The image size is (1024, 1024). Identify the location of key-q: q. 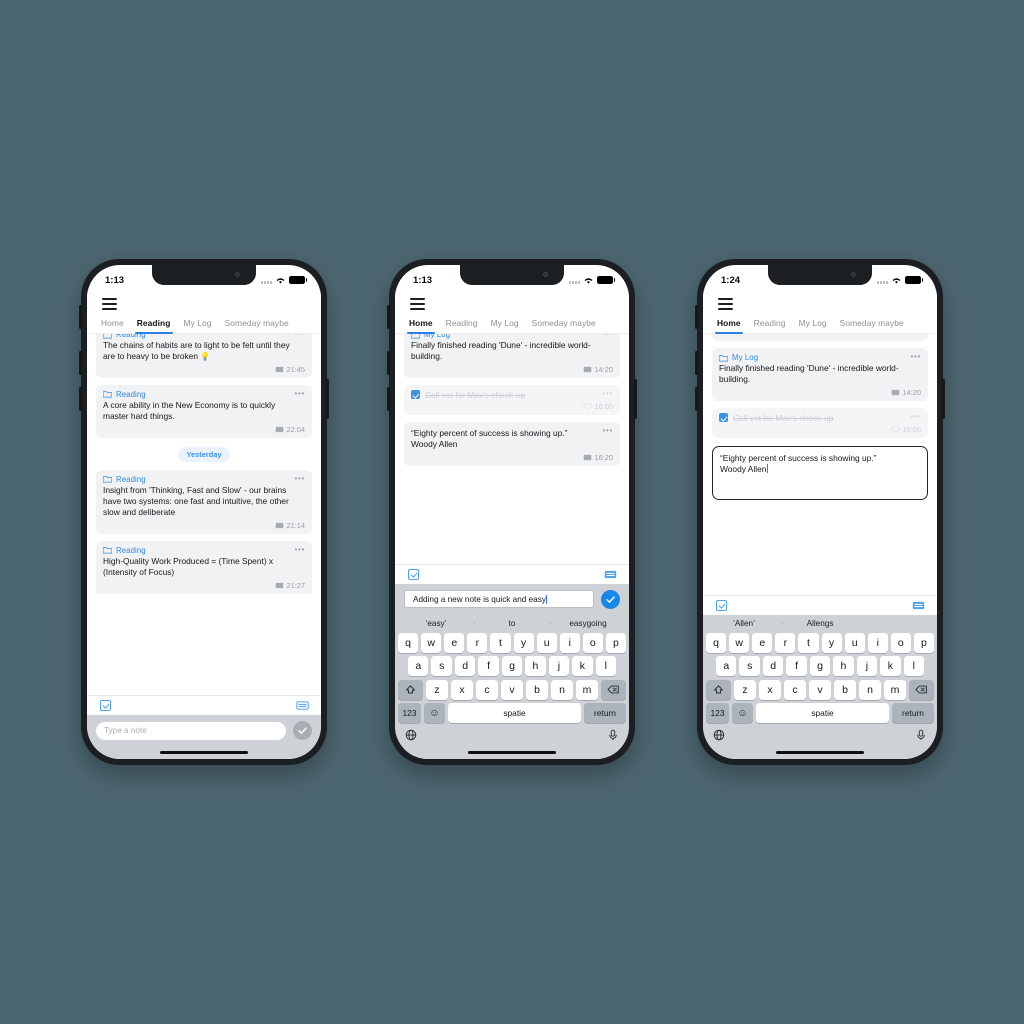
(408, 642).